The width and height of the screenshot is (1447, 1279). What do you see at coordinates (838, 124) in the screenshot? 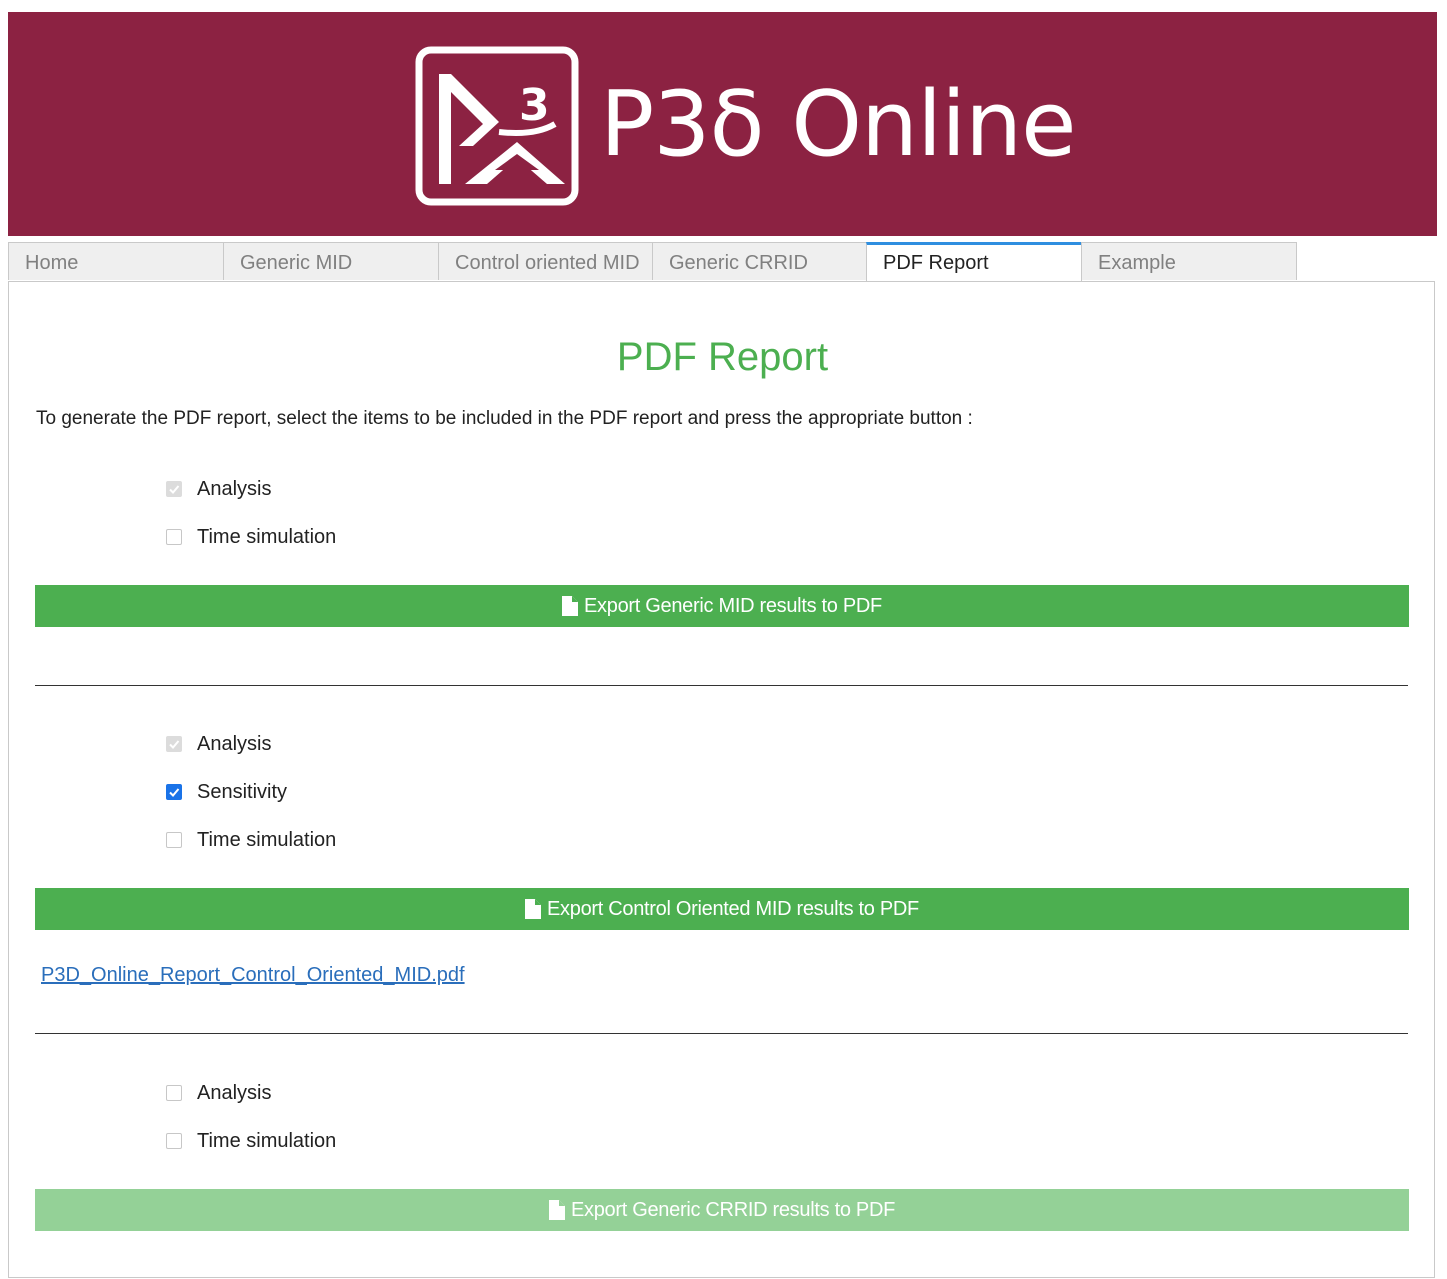
I see `logo-text: P3δ Online` at bounding box center [838, 124].